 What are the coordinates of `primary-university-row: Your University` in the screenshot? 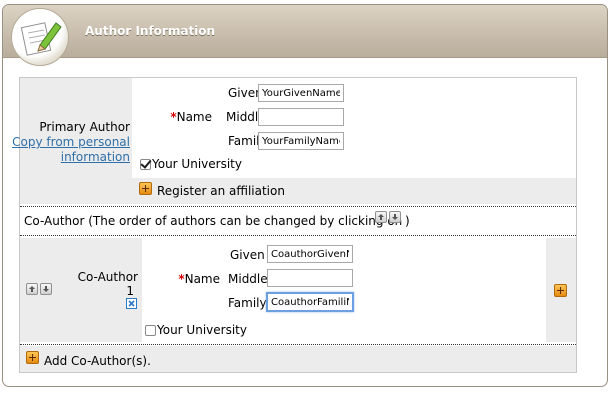 It's located at (354, 166).